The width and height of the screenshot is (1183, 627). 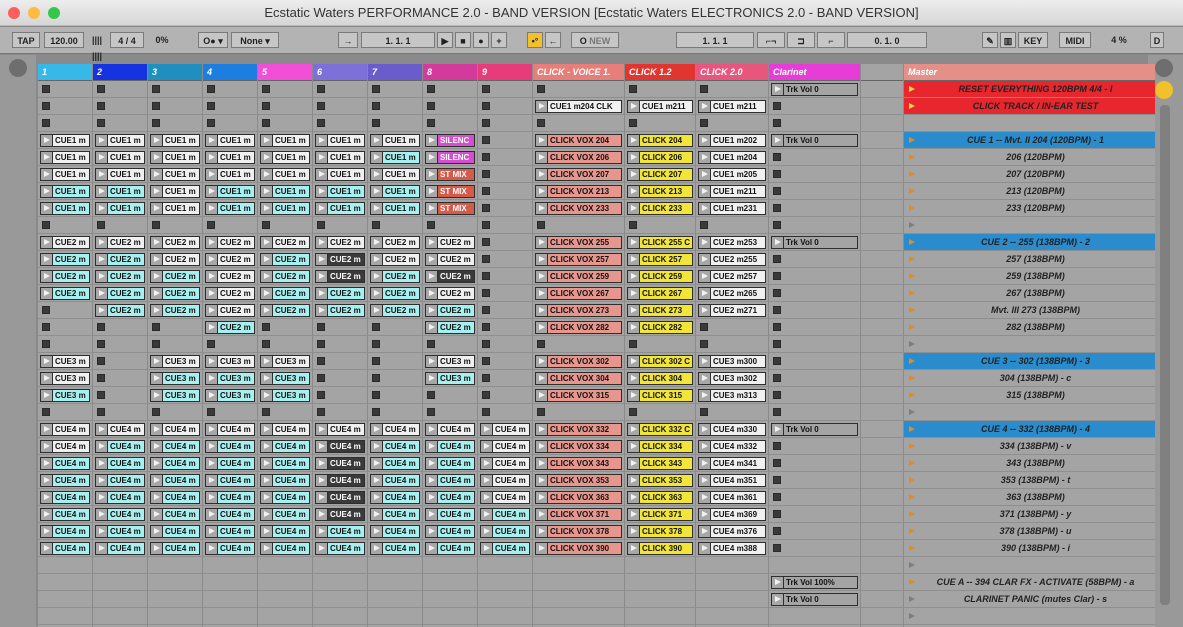 What do you see at coordinates (660, 395) in the screenshot?
I see `clip-slot: CLICK 315` at bounding box center [660, 395].